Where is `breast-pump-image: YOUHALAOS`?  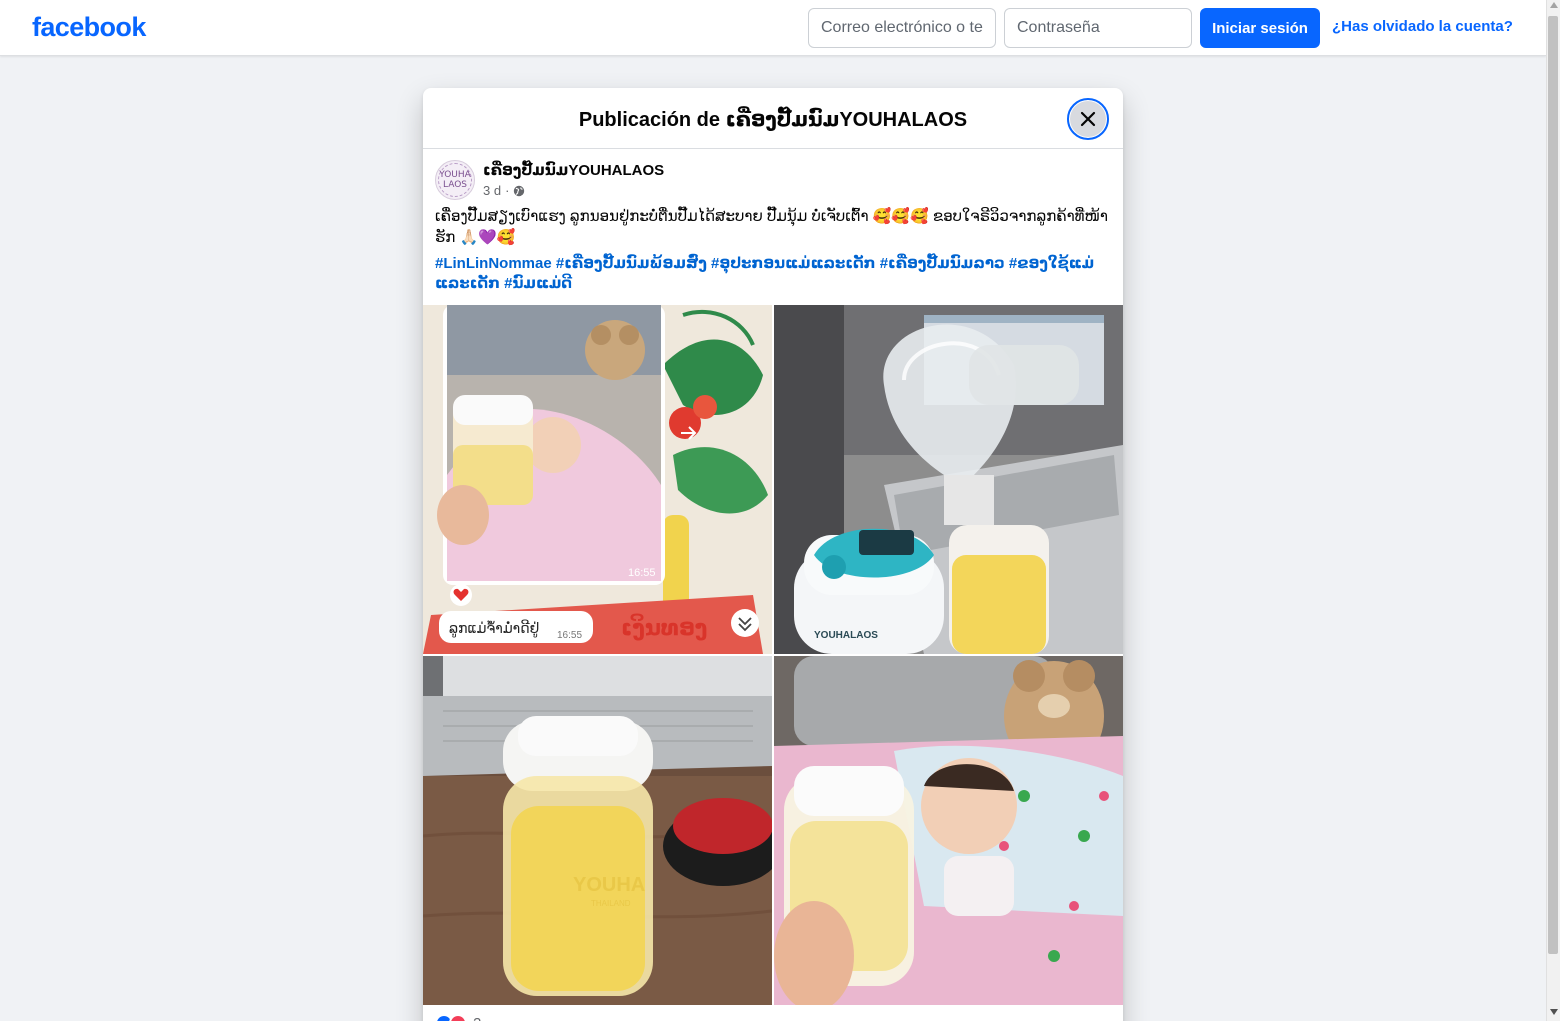
breast-pump-image: YOUHALAOS is located at coordinates (948, 479).